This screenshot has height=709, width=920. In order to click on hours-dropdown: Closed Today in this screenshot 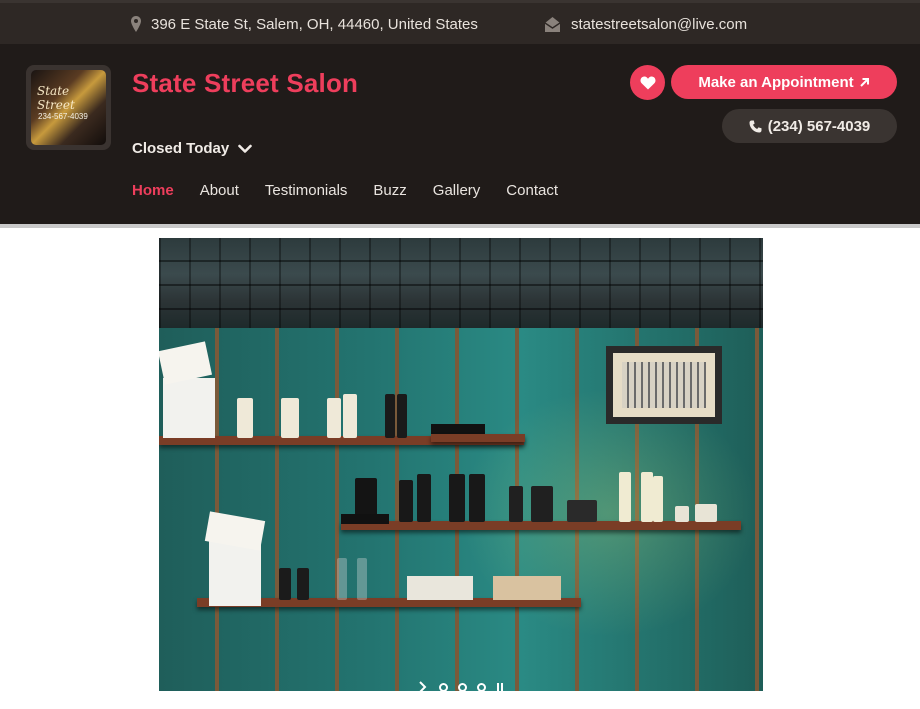, I will do `click(192, 148)`.